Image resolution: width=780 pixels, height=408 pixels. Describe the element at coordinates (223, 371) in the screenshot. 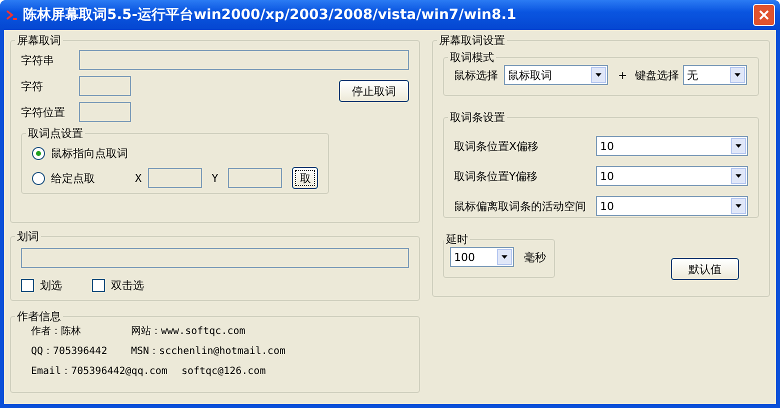

I see `author-info-text: softqc@126.com` at that location.